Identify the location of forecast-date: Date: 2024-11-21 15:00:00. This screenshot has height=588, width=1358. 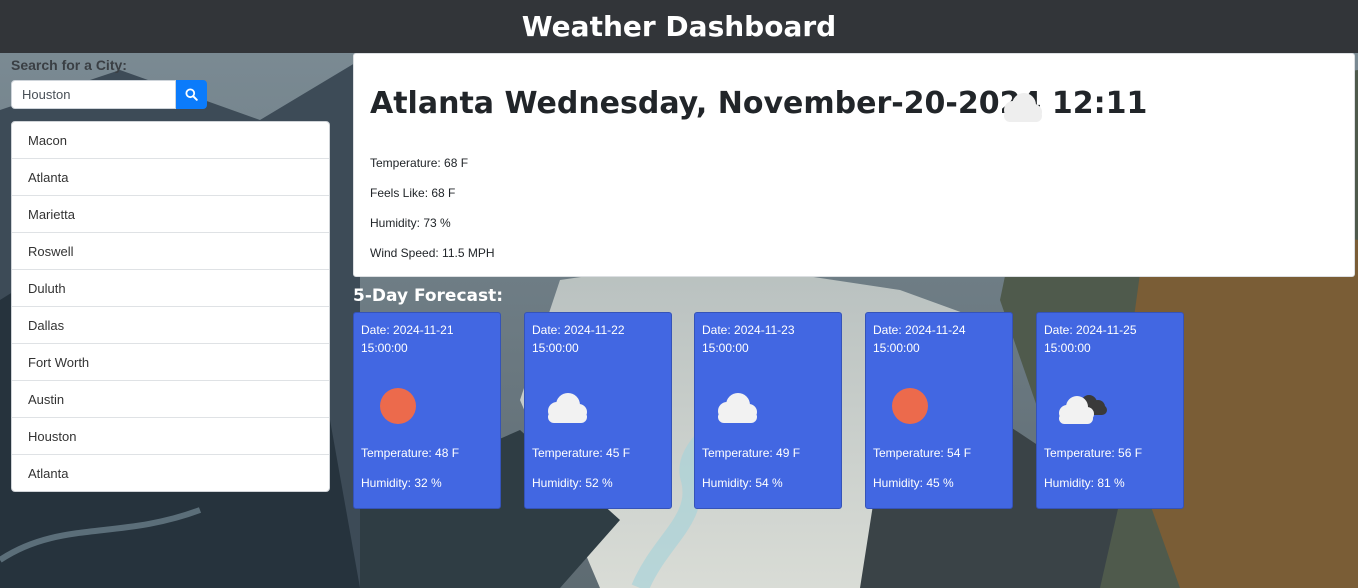
(407, 339).